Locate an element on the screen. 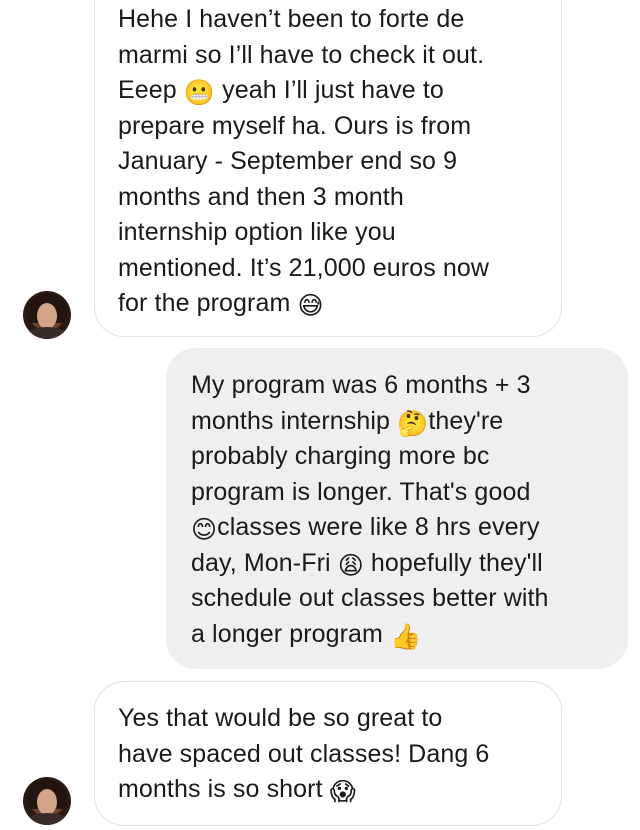 This screenshot has width=640, height=830. message-line: Hehe I haven’t been to forte de is located at coordinates (291, 19).